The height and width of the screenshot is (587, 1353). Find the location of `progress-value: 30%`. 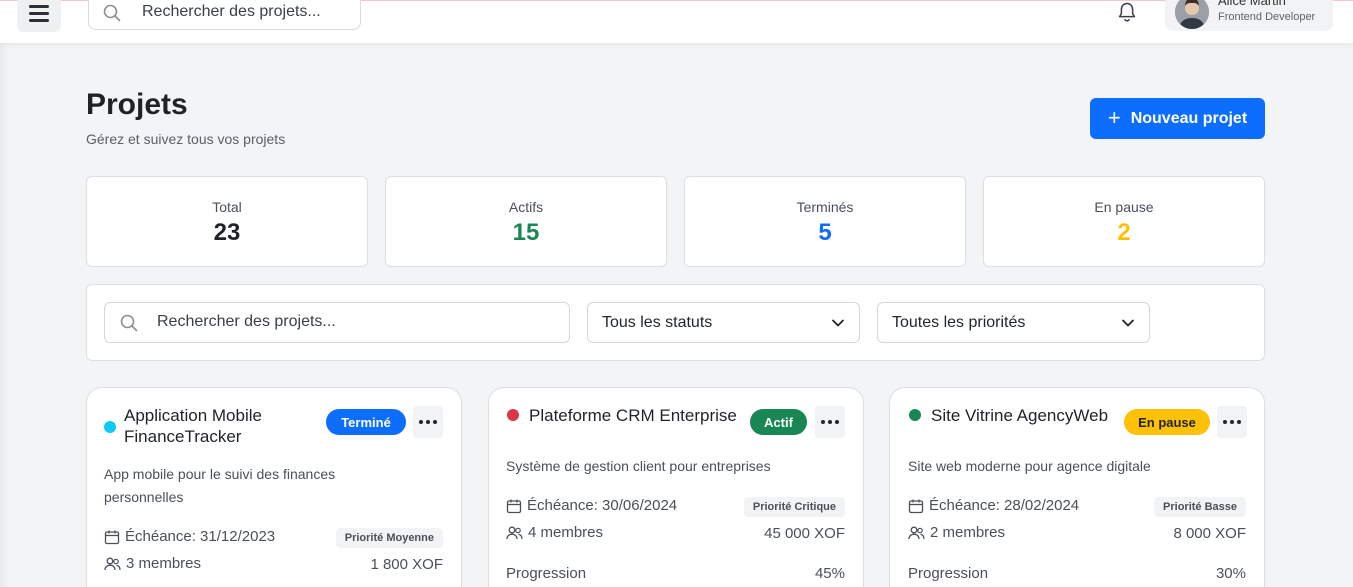

progress-value: 30% is located at coordinates (1230, 573).